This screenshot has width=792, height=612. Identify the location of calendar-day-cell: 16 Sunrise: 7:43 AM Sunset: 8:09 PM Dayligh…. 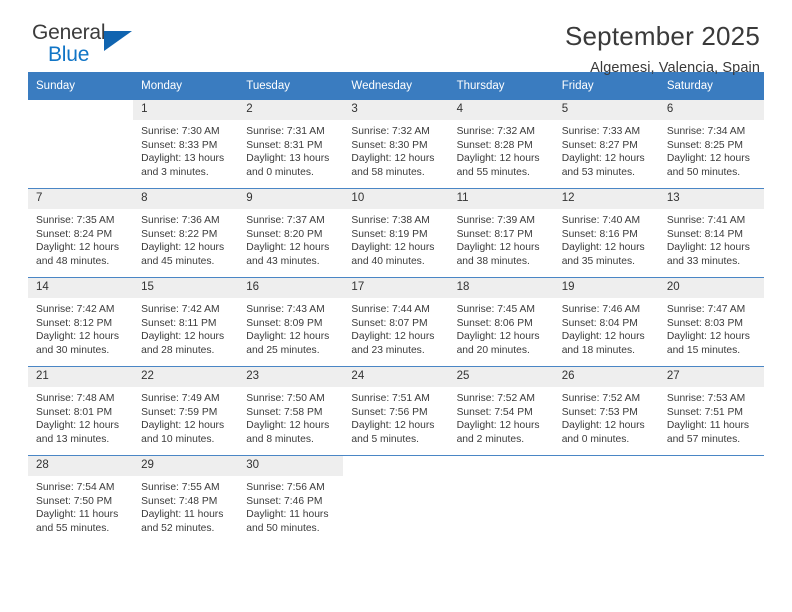
(291, 322).